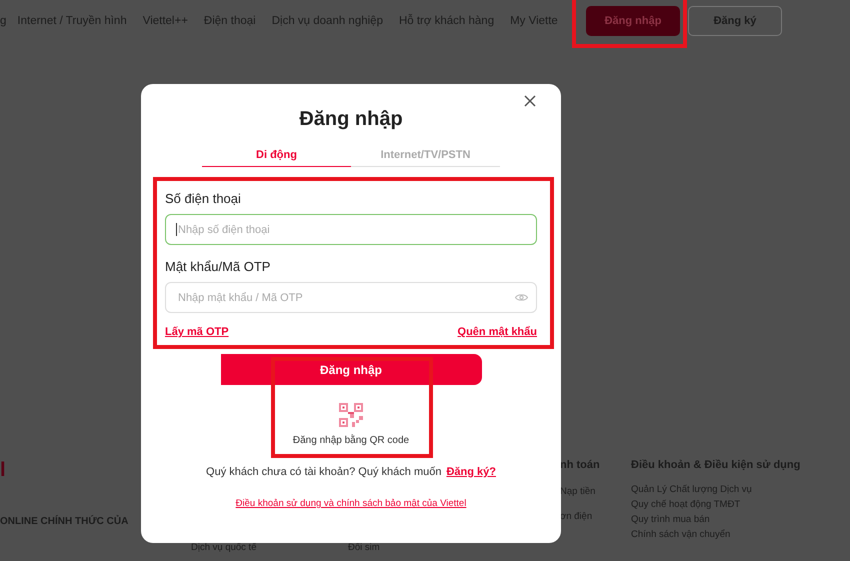 The height and width of the screenshot is (561, 850). What do you see at coordinates (197, 332) in the screenshot?
I see `form-link: Lấy mã OTP` at bounding box center [197, 332].